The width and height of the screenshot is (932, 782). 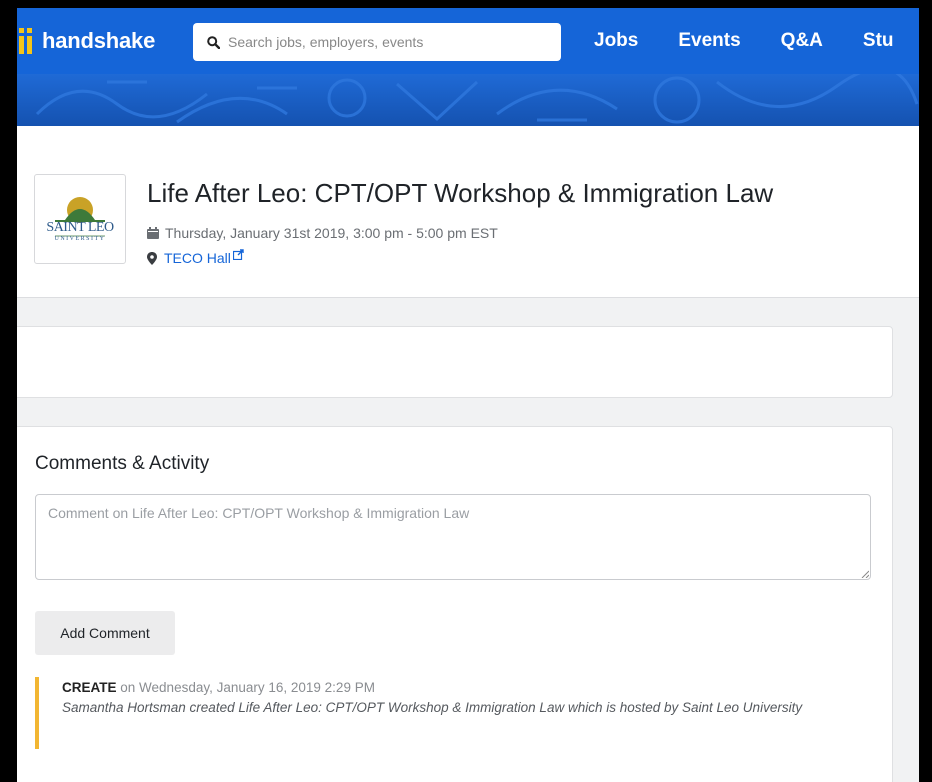 I want to click on nav-qa: Q&A, so click(x=802, y=41).